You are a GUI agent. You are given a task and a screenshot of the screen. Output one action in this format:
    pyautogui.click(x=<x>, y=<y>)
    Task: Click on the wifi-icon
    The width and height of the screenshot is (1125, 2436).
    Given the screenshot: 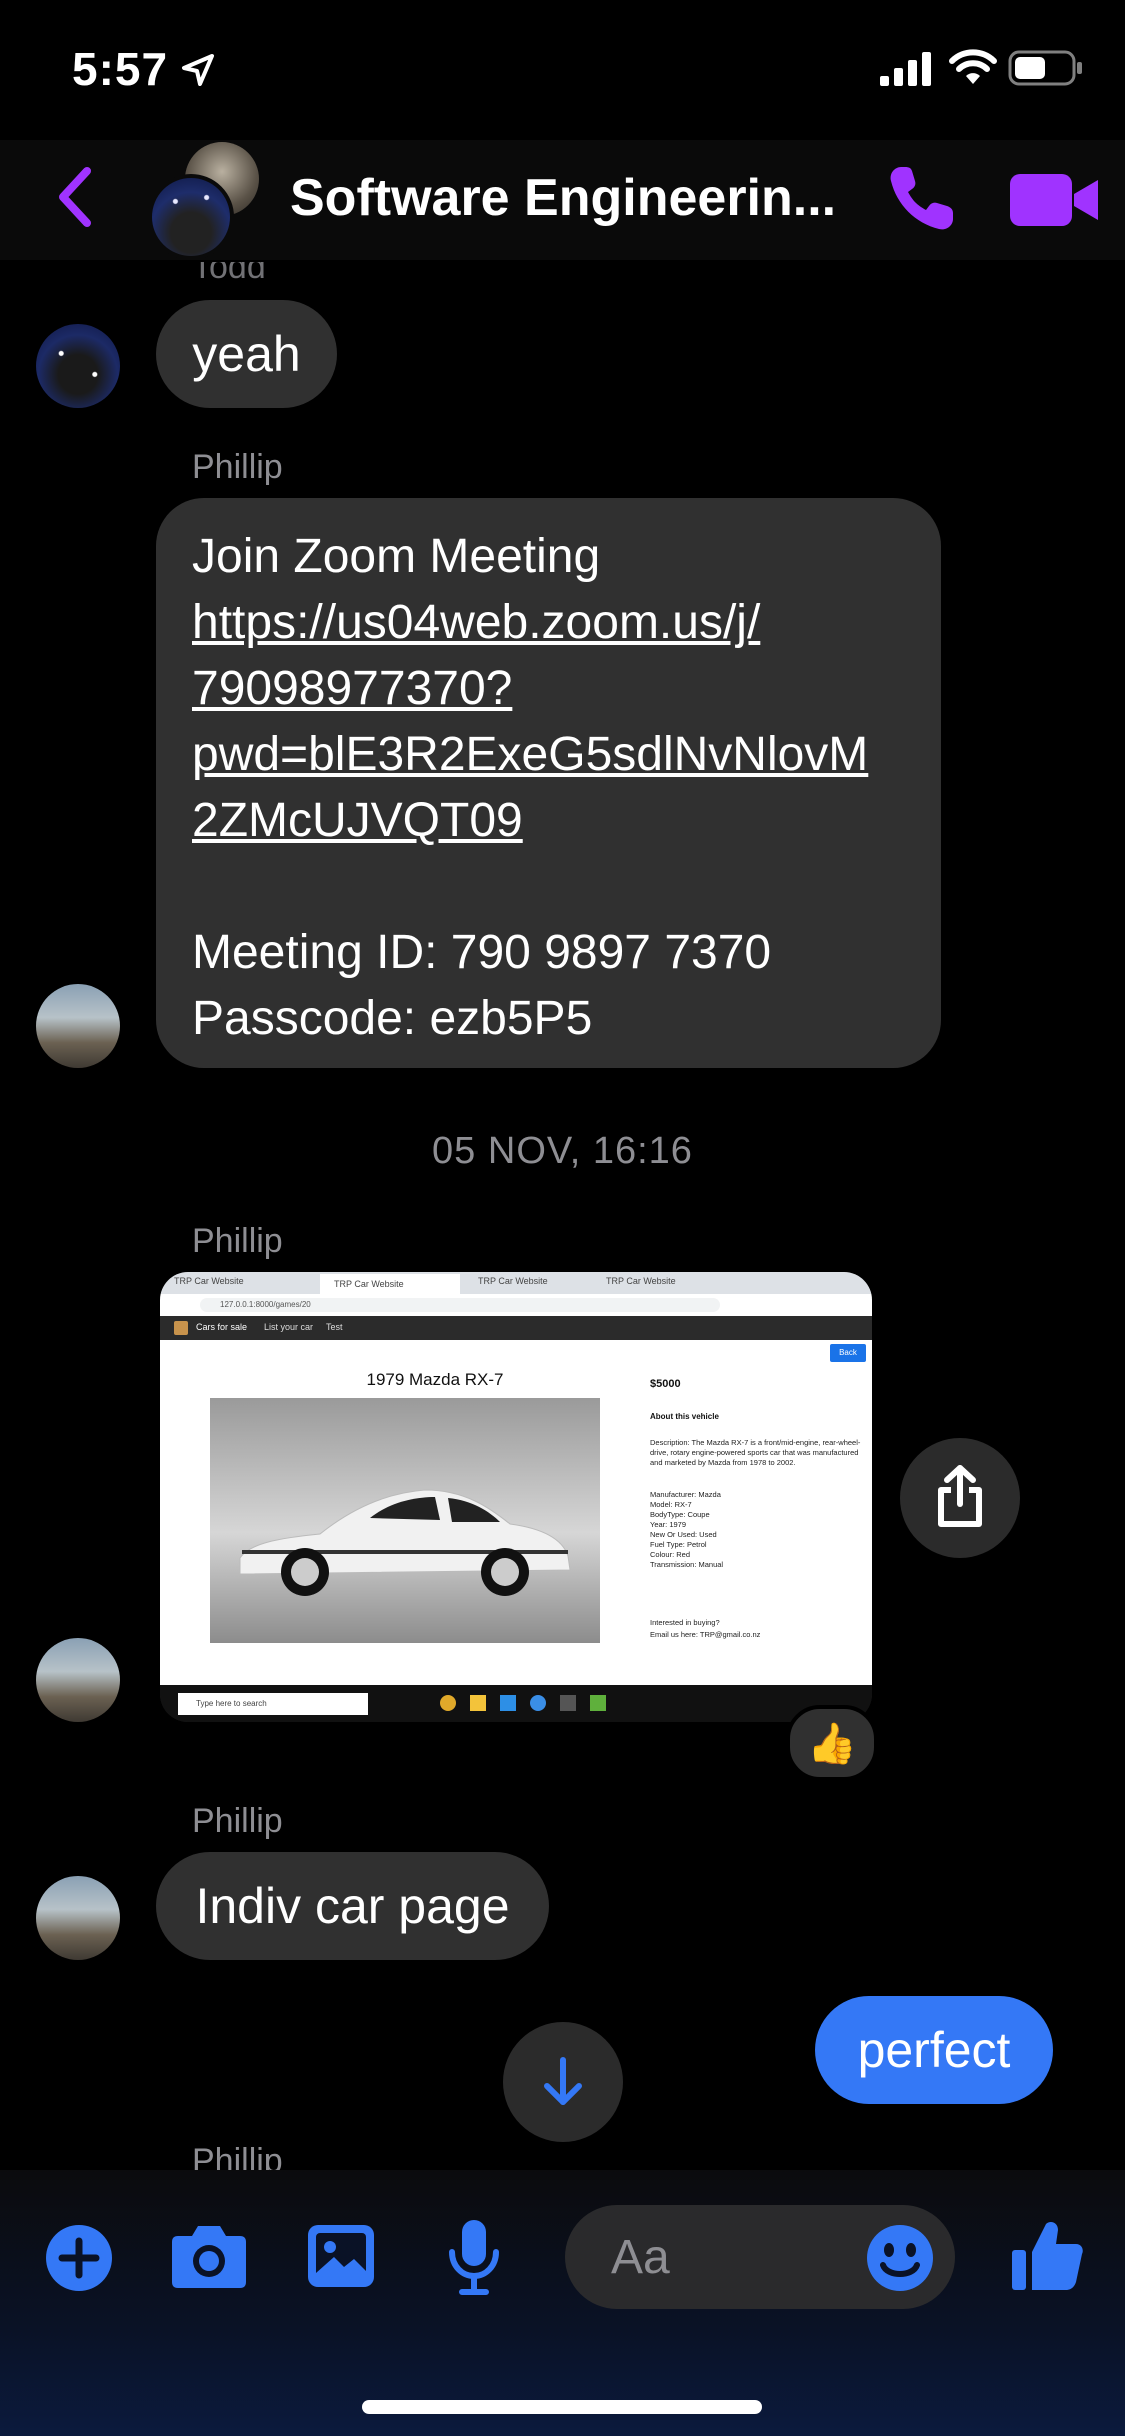 What is the action you would take?
    pyautogui.click(x=973, y=66)
    